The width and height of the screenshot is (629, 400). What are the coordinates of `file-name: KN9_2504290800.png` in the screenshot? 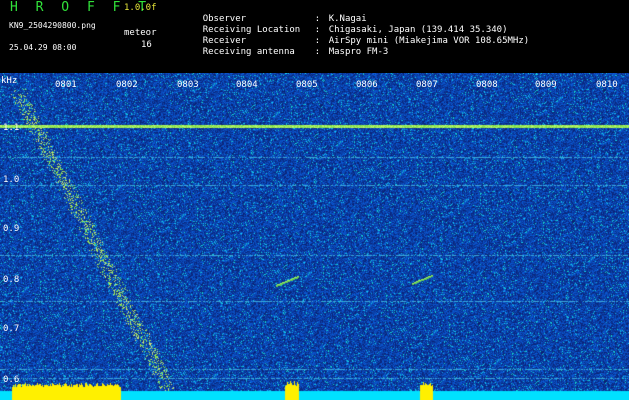 It's located at (52, 25).